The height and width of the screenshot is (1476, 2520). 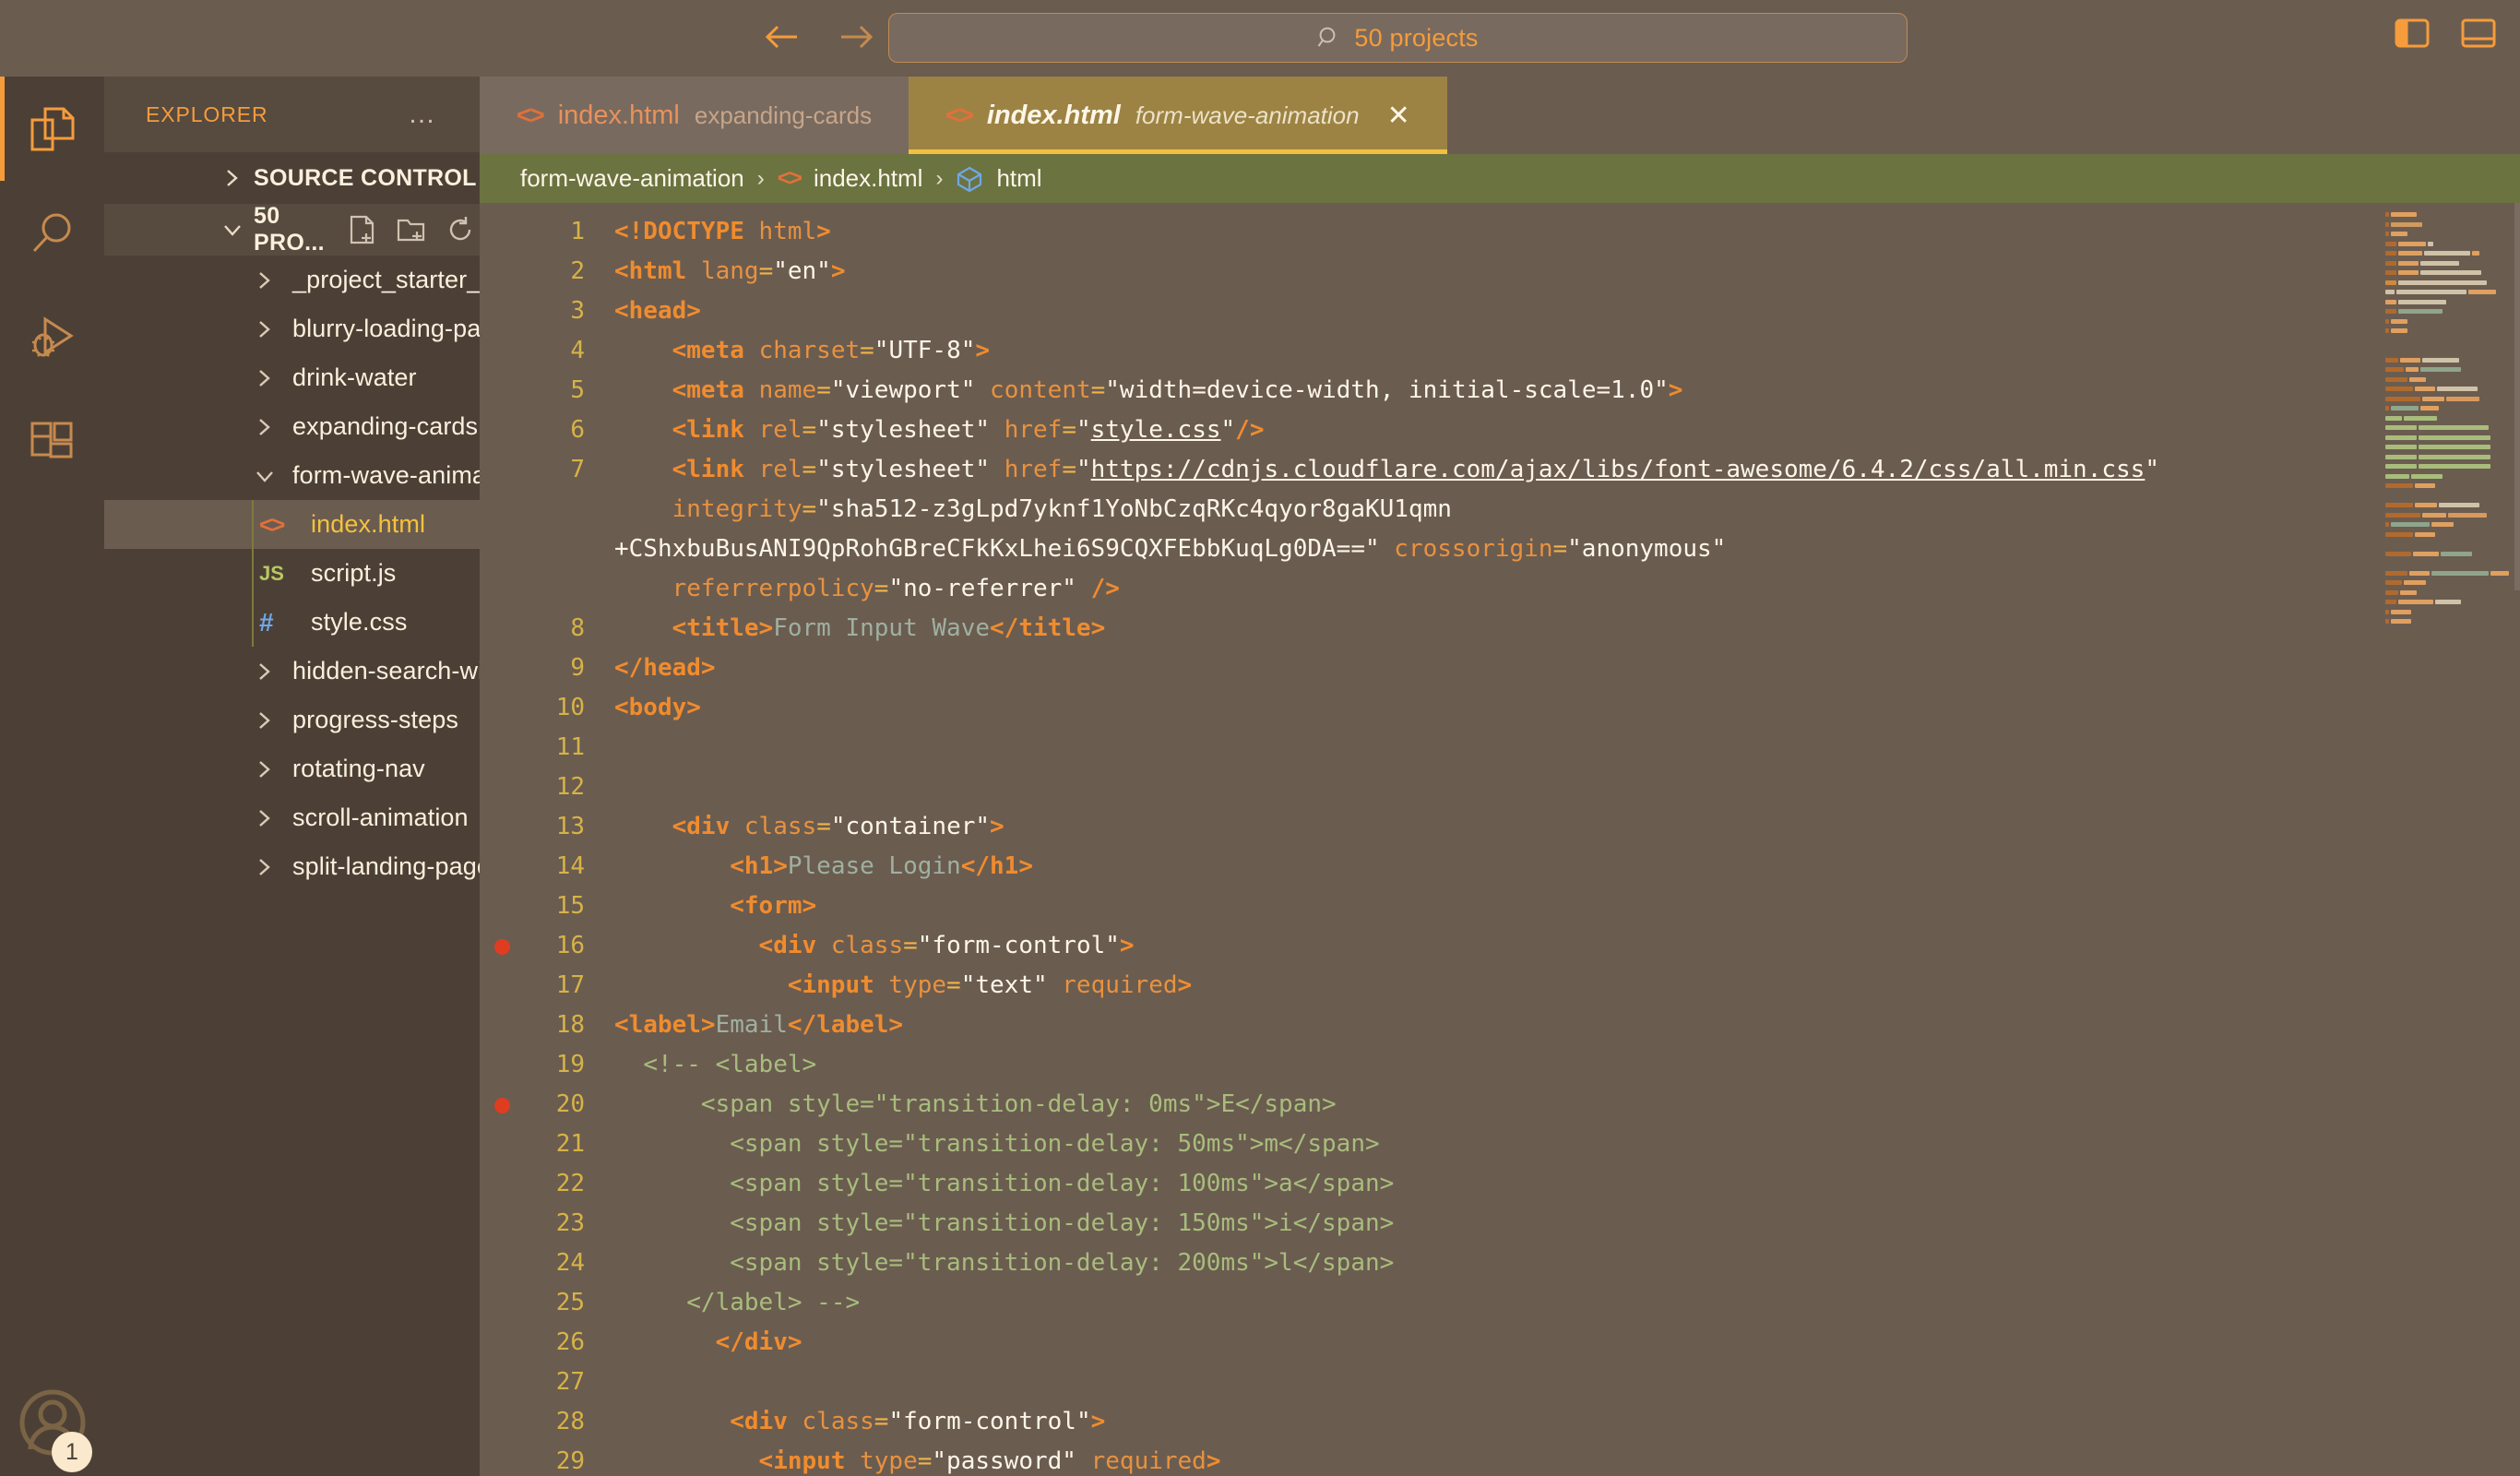 What do you see at coordinates (52, 776) in the screenshot?
I see `activity-bar: 1` at bounding box center [52, 776].